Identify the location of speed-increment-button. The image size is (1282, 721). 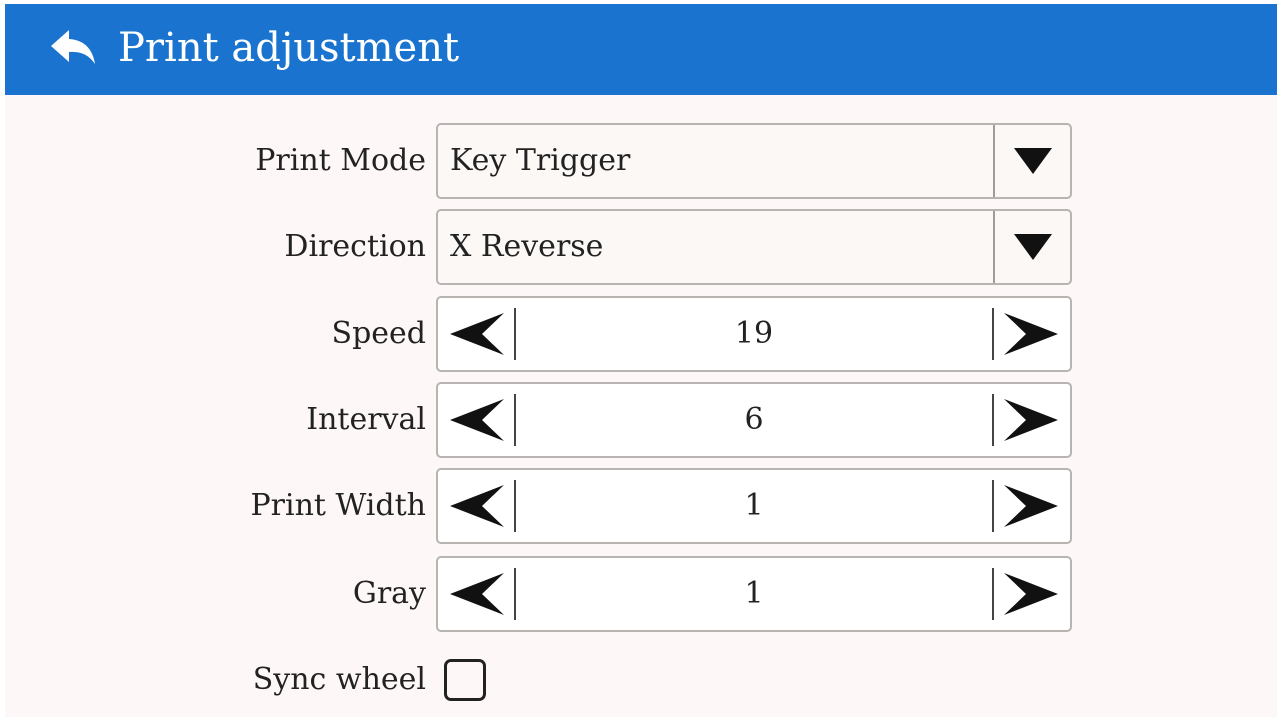
(1030, 334).